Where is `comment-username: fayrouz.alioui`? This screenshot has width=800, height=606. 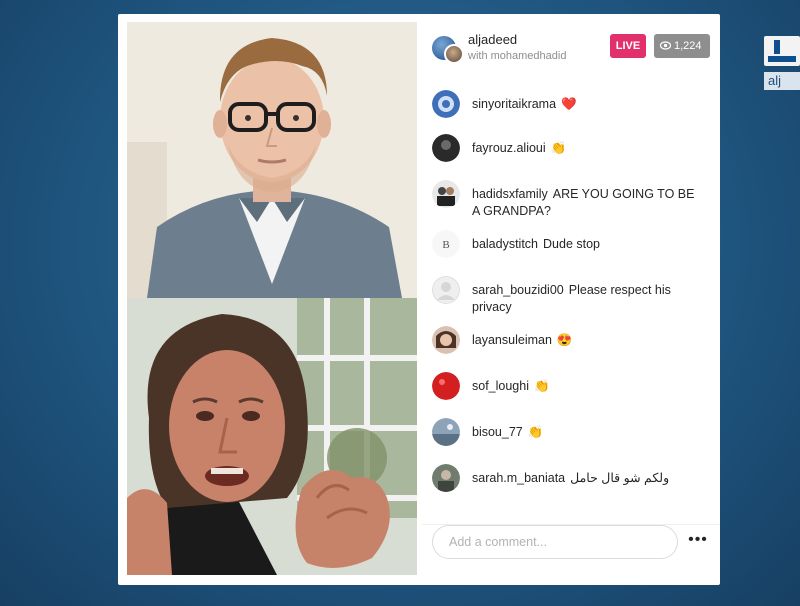 comment-username: fayrouz.alioui is located at coordinates (509, 148).